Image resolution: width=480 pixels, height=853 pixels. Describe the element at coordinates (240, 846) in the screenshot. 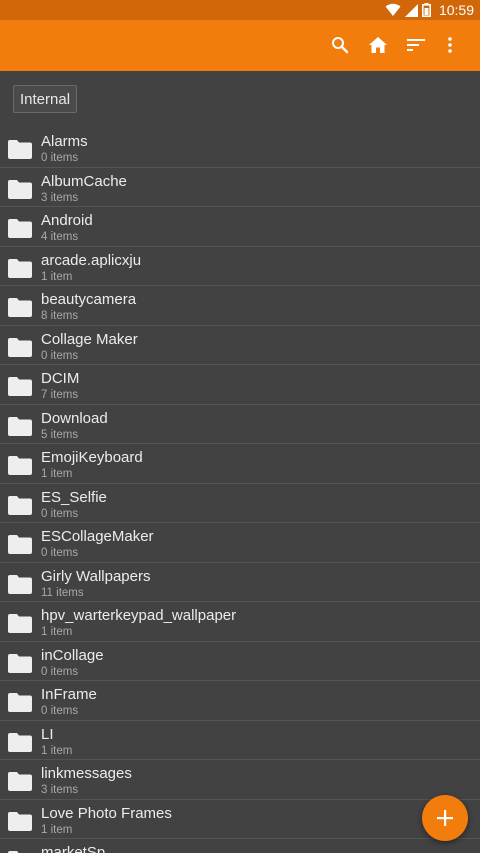

I see `folder-row: marketSp` at that location.